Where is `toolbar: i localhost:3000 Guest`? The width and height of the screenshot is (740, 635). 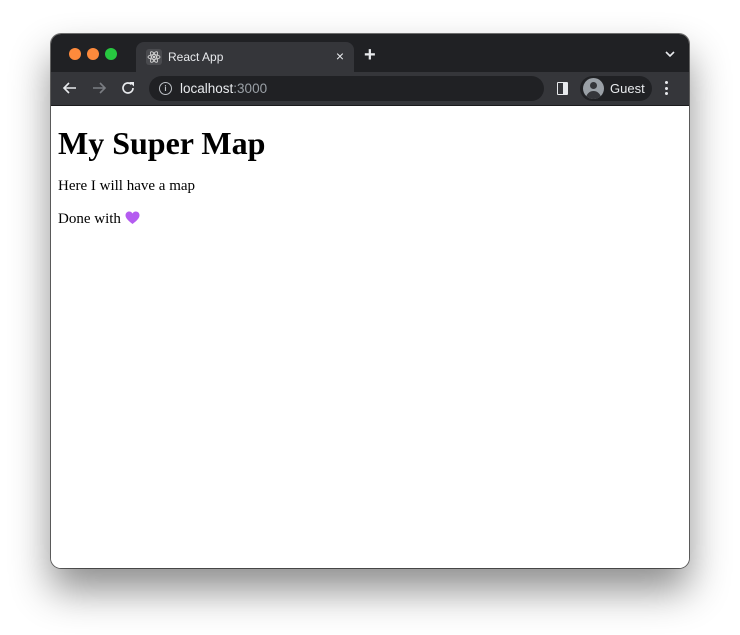
toolbar: i localhost:3000 Guest is located at coordinates (370, 89).